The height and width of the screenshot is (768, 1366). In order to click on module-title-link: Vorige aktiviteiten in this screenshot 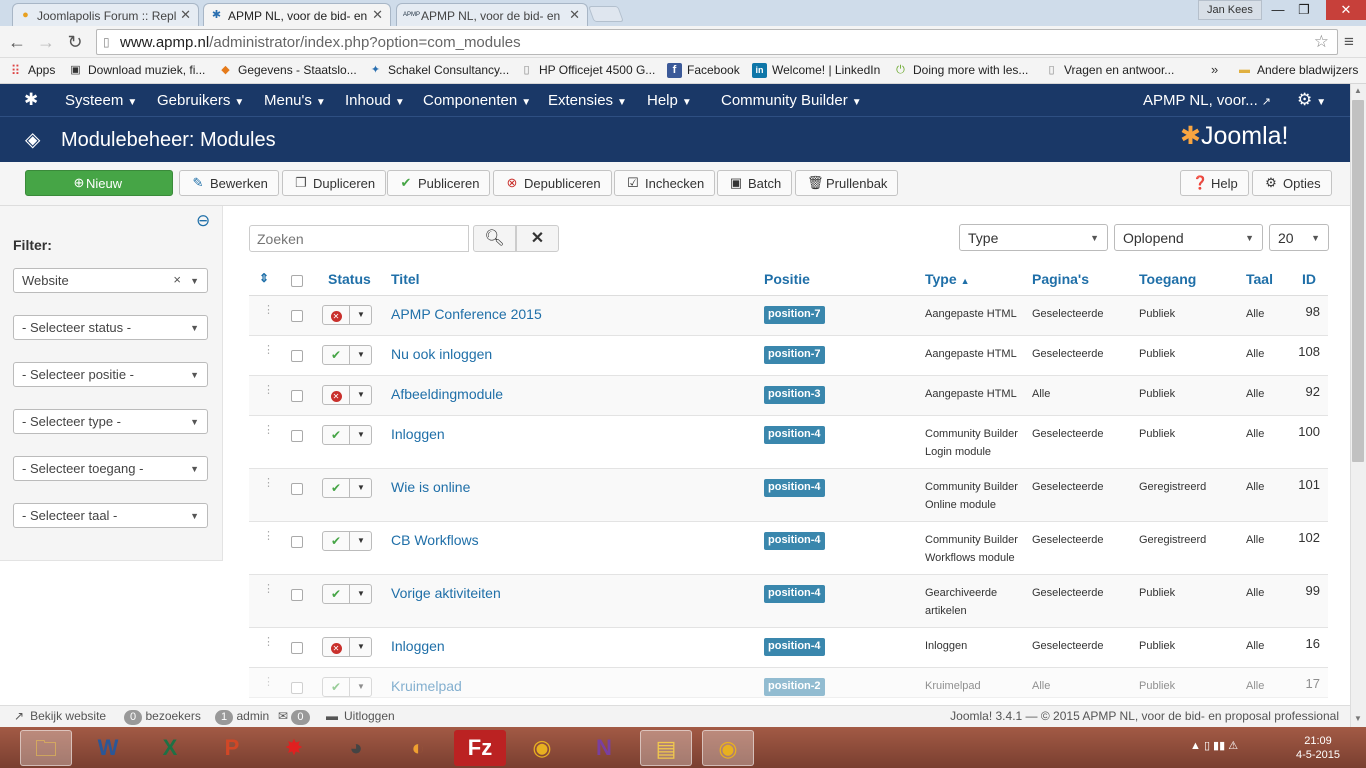, I will do `click(446, 593)`.